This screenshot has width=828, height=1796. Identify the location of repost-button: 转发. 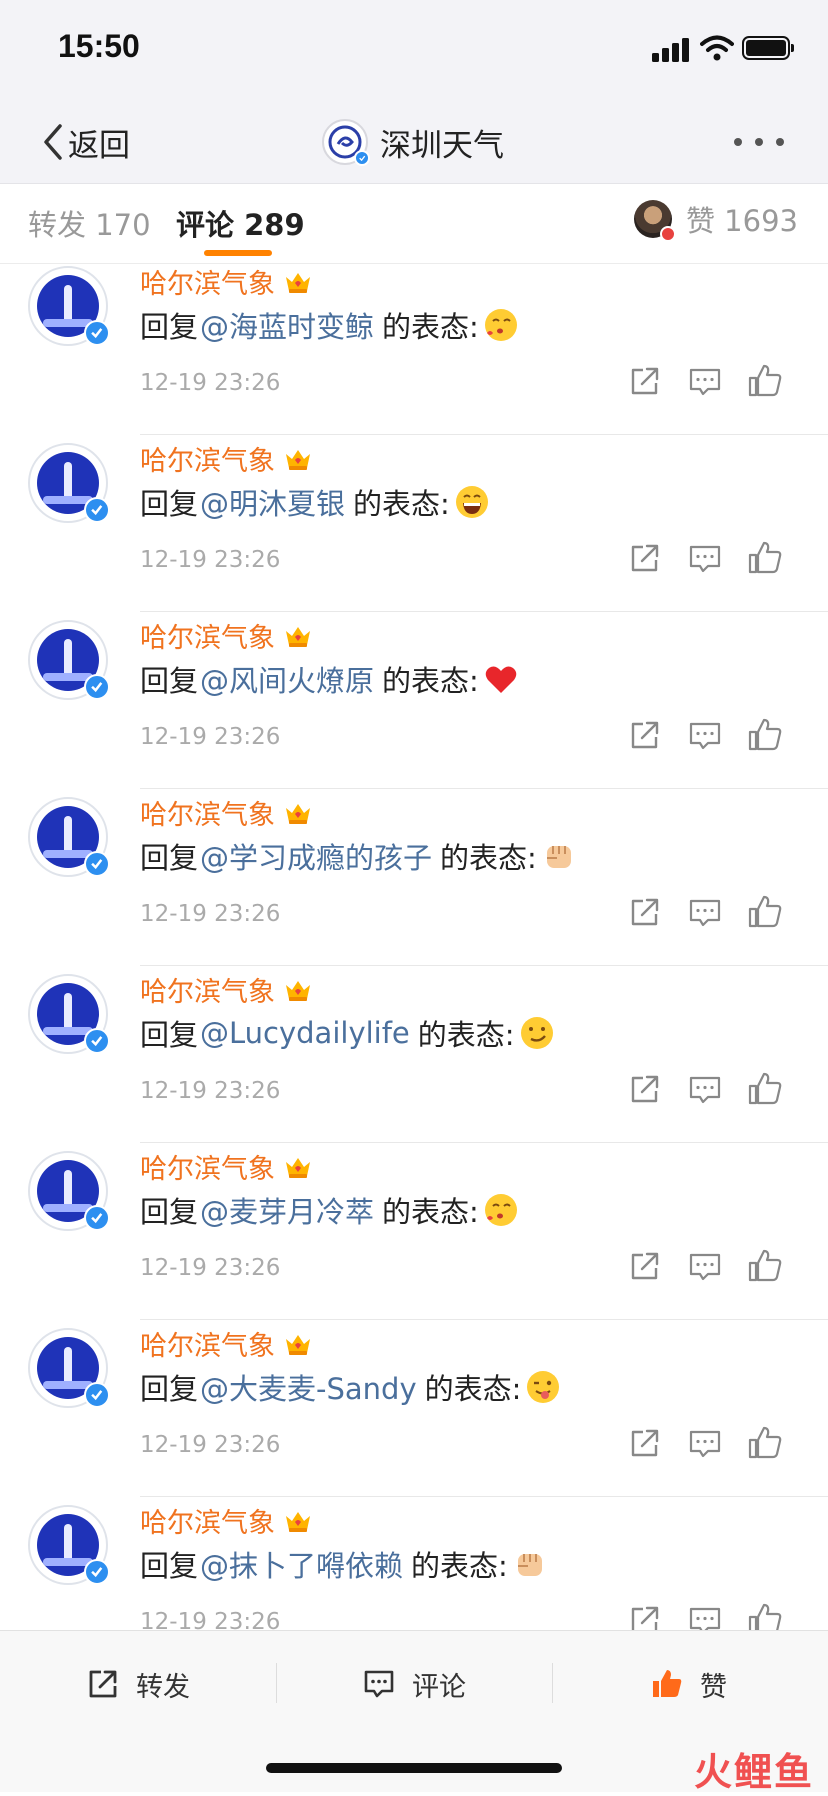
(138, 1684).